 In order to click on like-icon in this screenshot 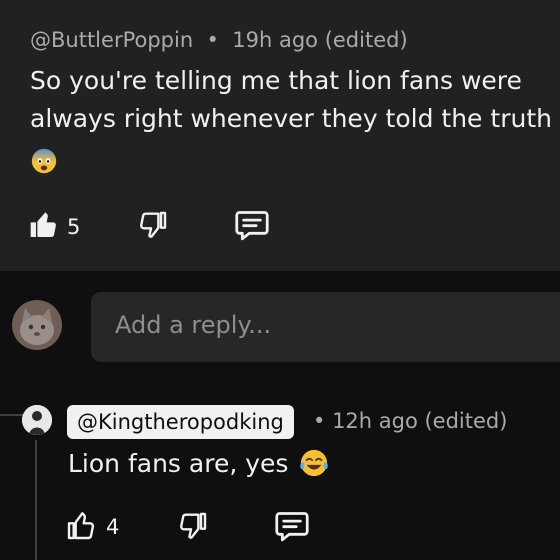, I will do `click(81, 526)`.